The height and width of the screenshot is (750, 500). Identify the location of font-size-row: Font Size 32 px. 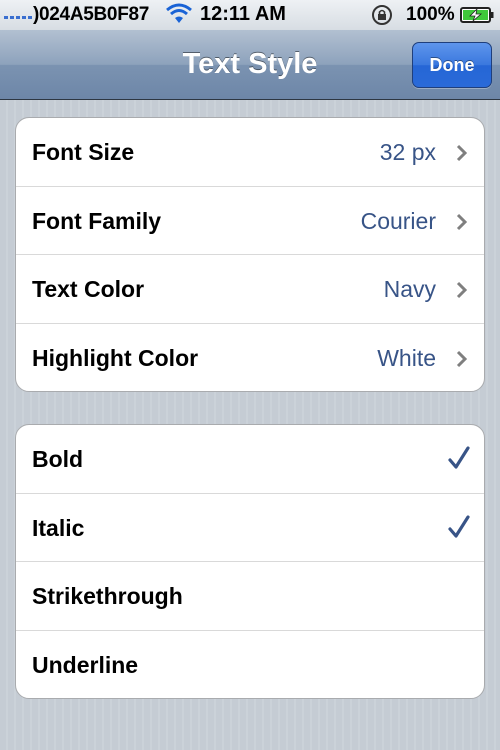
(250, 152).